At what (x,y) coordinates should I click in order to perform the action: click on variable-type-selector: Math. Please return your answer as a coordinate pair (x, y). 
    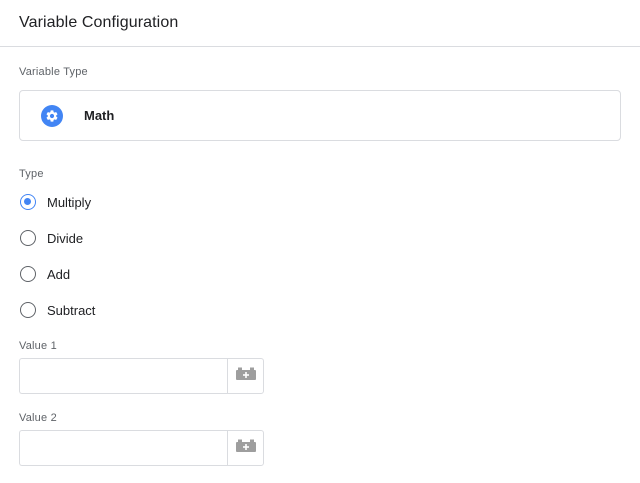
    Looking at the image, I should click on (320, 115).